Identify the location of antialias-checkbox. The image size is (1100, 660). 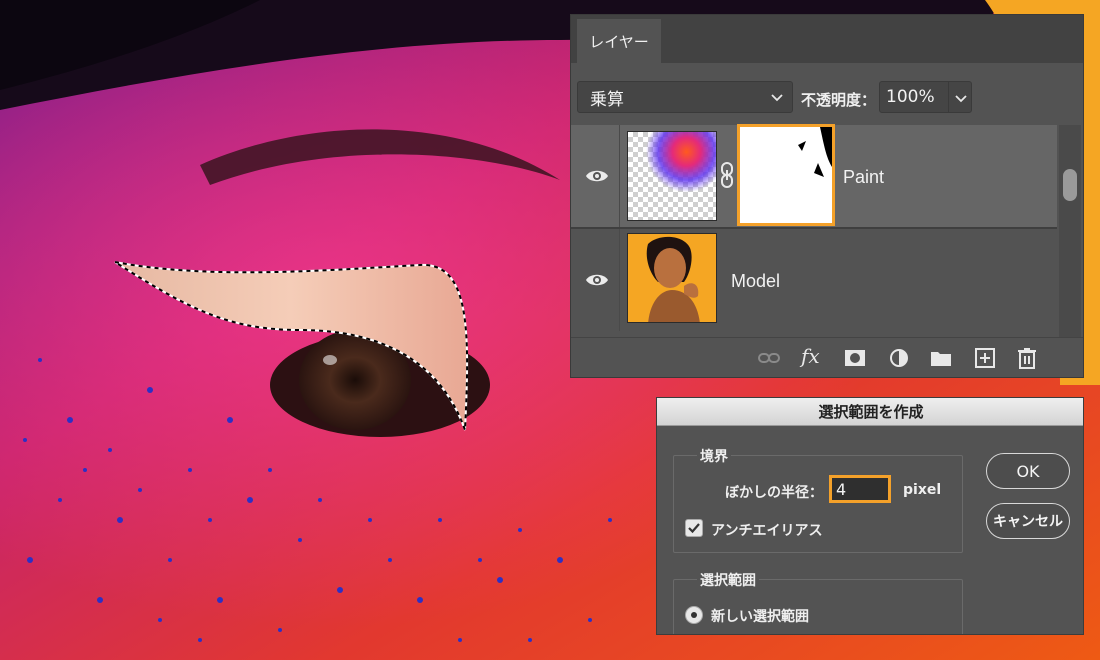
(694, 528).